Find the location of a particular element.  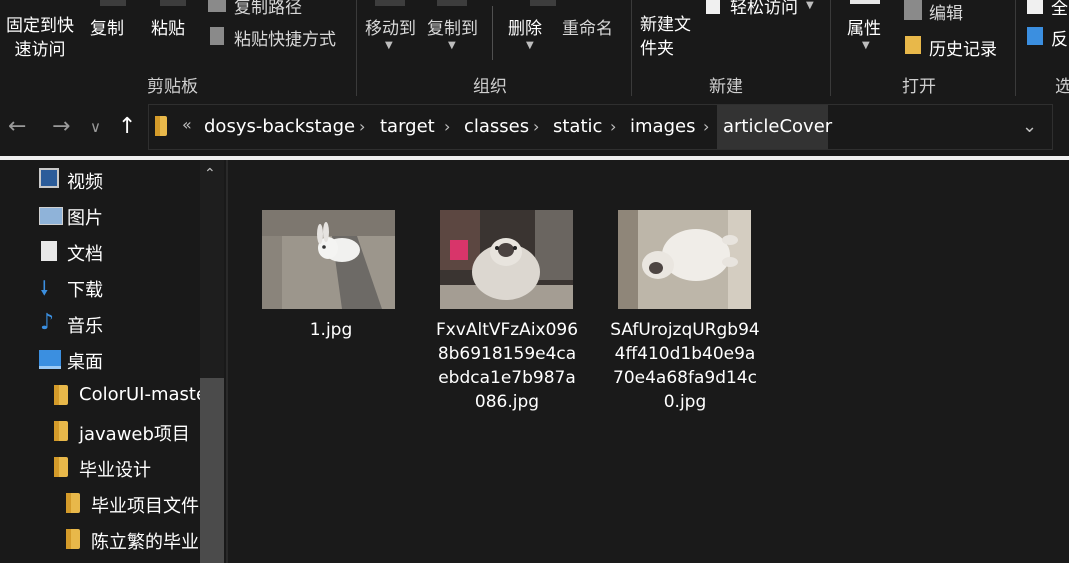

rabbit-photo-thumbnail is located at coordinates (328, 259).